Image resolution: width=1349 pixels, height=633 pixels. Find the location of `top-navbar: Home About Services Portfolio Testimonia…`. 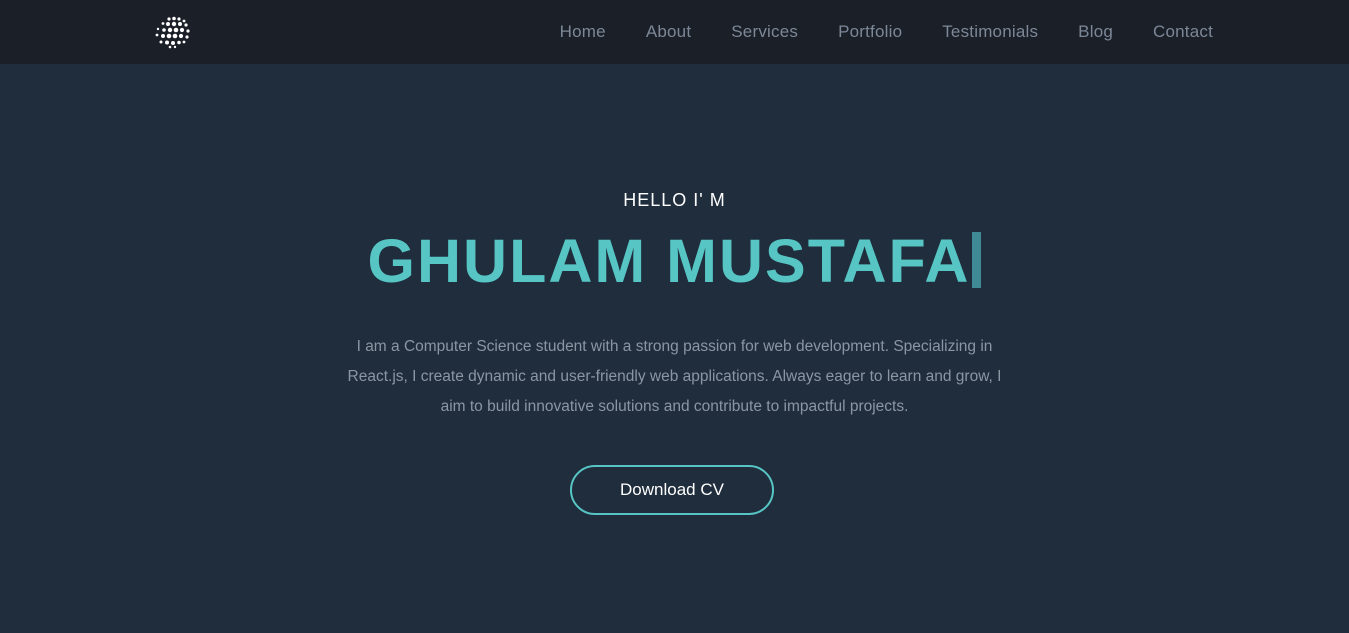

top-navbar: Home About Services Portfolio Testimonia… is located at coordinates (674, 32).